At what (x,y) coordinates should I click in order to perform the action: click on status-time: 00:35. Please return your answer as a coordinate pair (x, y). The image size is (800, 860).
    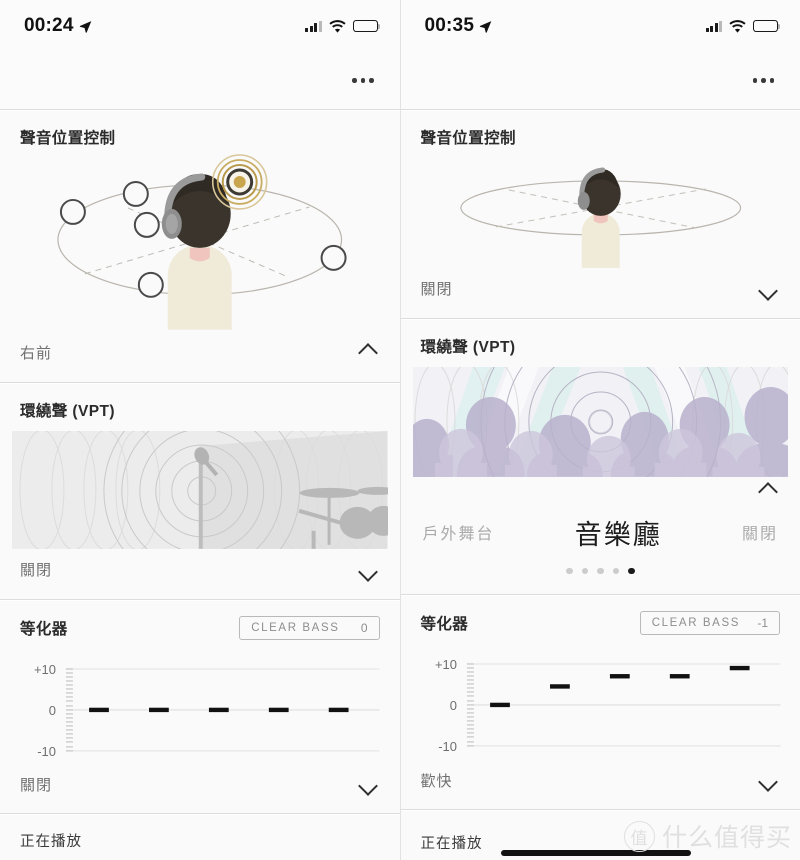
    Looking at the image, I should click on (449, 25).